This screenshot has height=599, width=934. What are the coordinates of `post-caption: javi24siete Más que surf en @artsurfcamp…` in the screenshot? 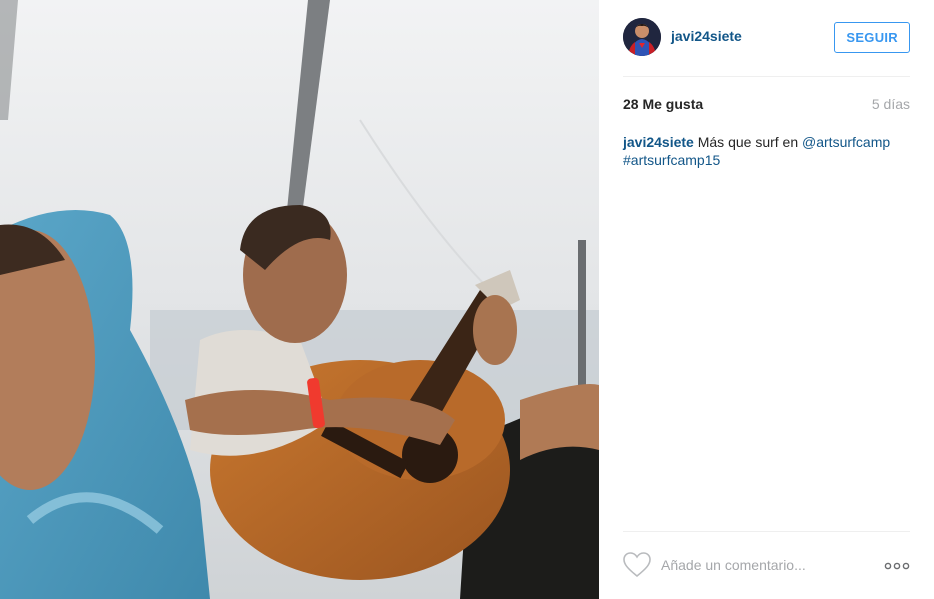 It's located at (766, 151).